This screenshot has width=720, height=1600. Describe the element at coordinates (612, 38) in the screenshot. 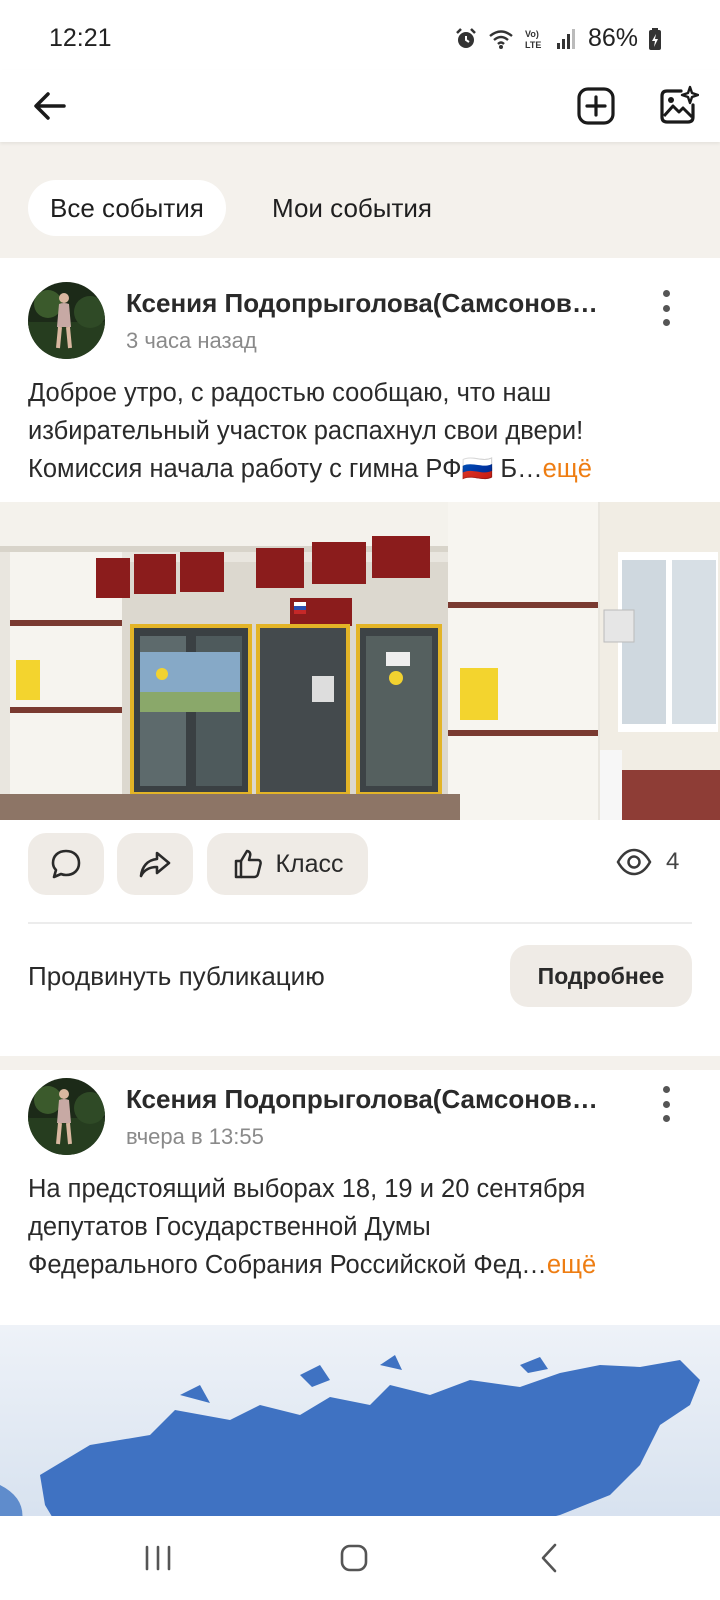

I see `battery-percent: 86%` at that location.